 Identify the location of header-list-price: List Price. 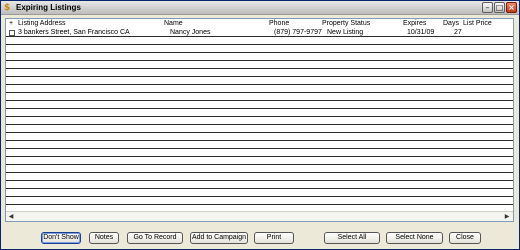
(477, 24).